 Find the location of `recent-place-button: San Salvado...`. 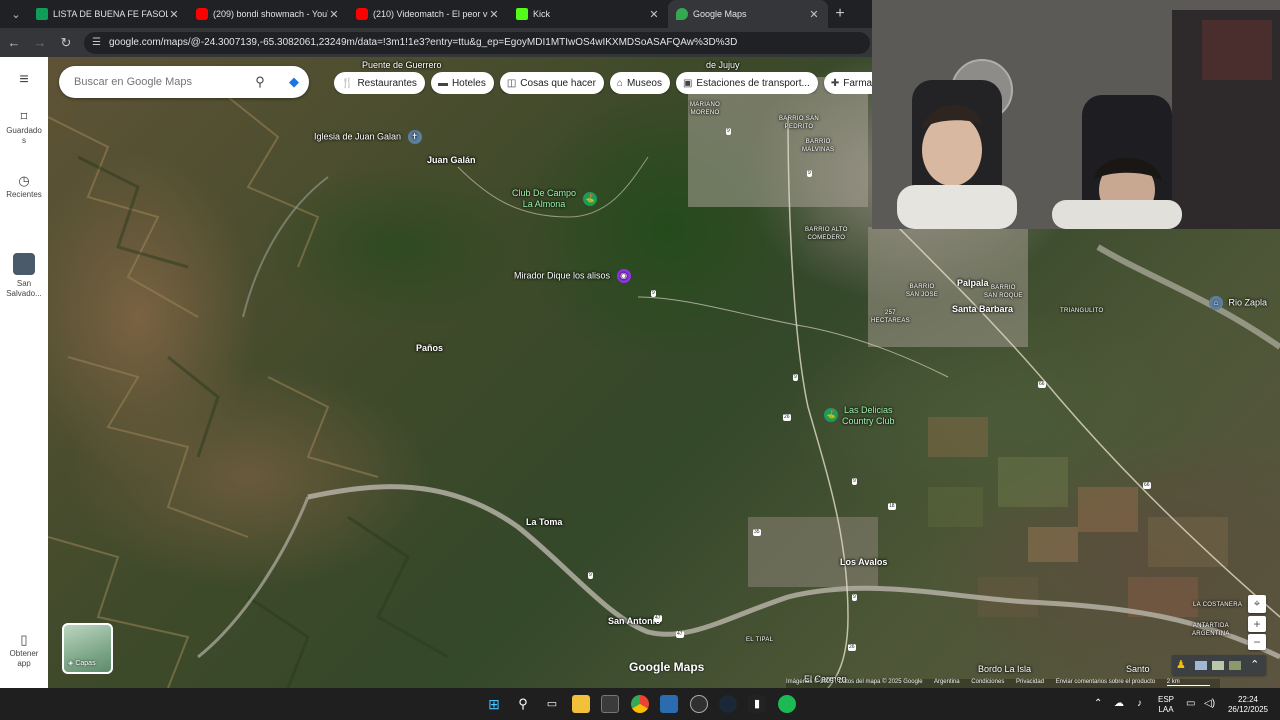

recent-place-button: San Salvado... is located at coordinates (24, 276).